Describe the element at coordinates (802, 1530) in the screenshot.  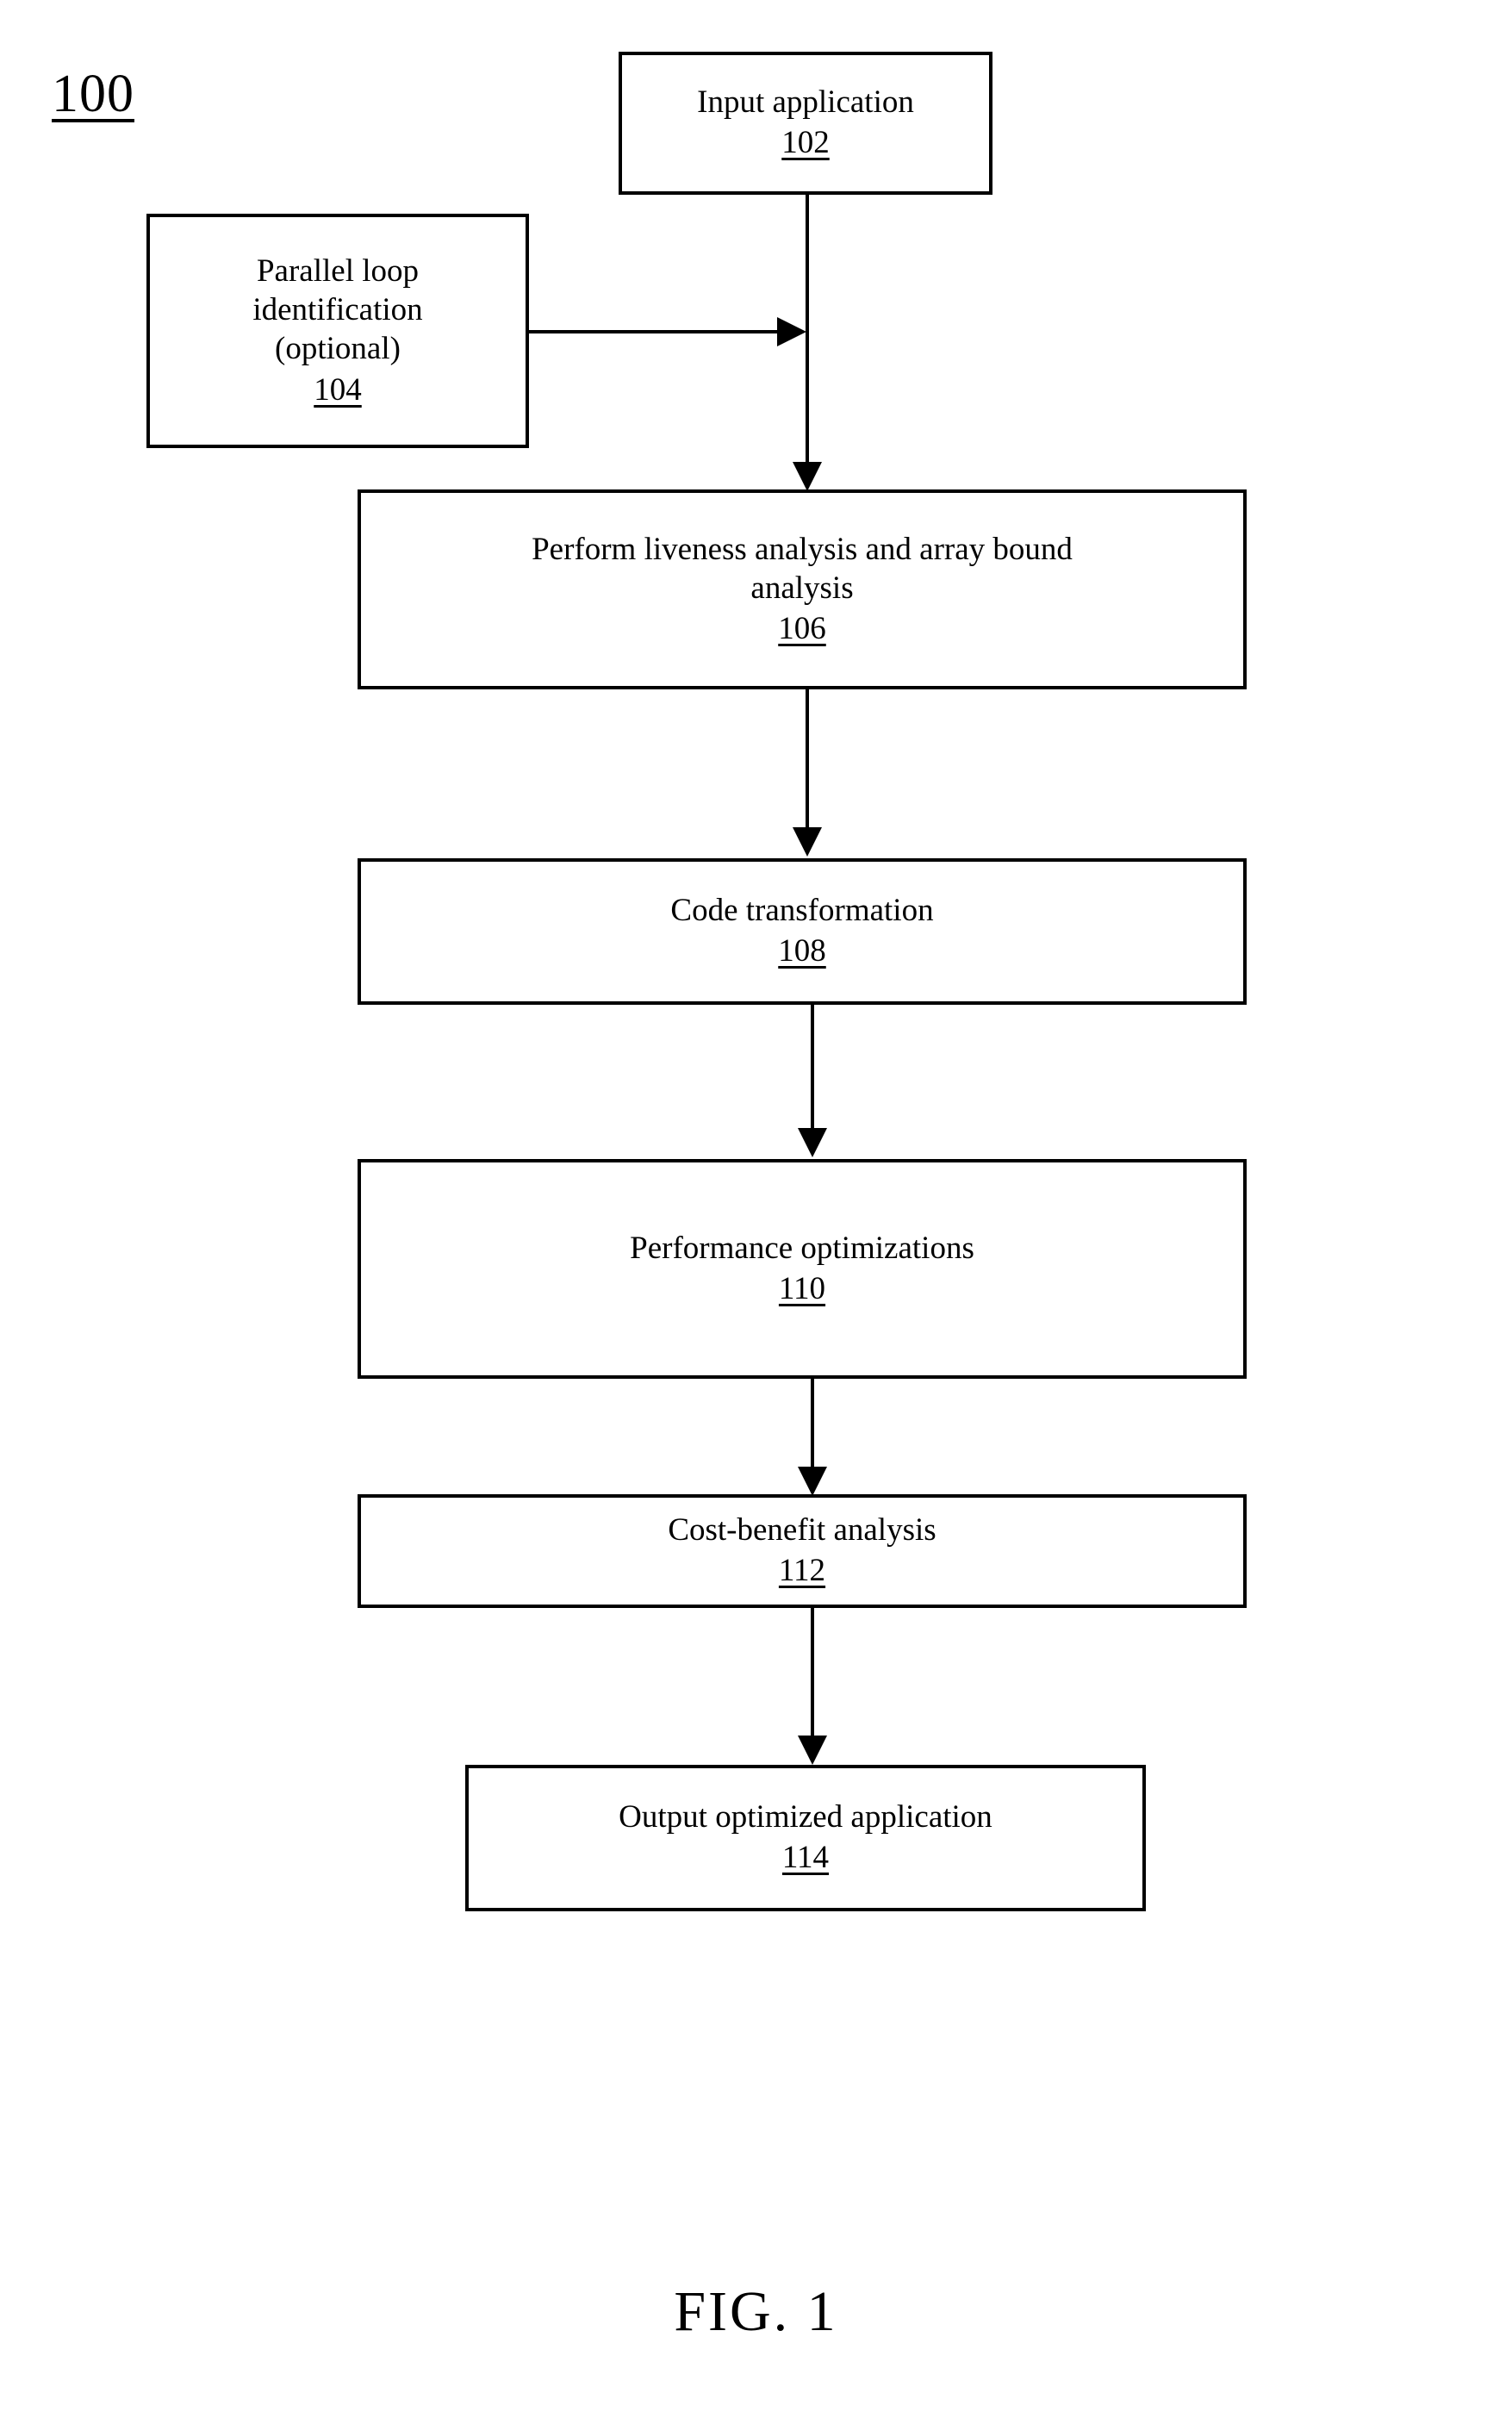
I see `node-cost-benefit-analysis-label: Cost-benefit analysis` at that location.